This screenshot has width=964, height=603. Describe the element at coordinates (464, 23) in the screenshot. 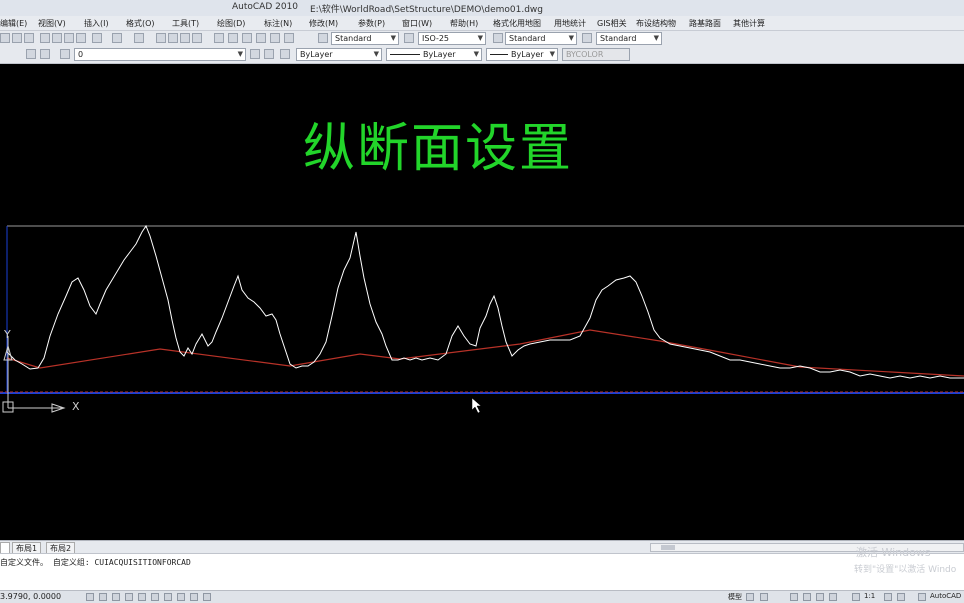

I see `menu-help: 帮助(H)` at that location.